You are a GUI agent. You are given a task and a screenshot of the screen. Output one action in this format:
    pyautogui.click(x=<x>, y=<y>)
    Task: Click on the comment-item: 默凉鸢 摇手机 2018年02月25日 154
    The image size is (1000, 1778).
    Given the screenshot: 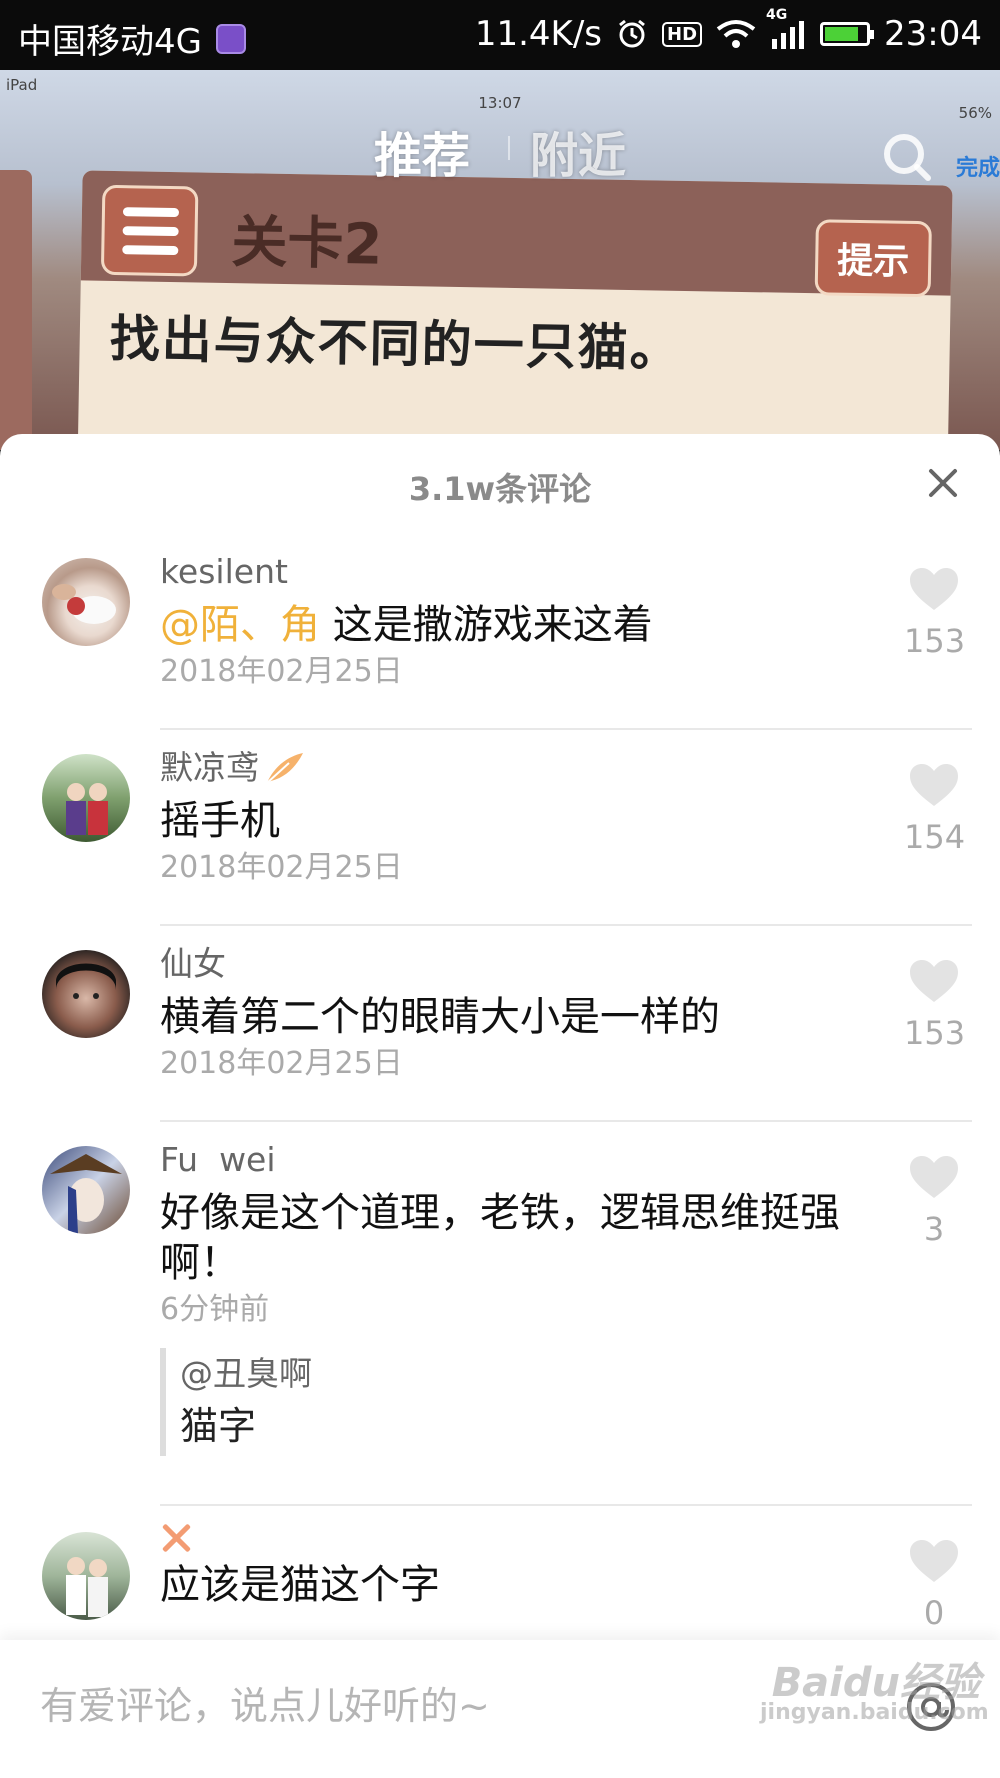 What is the action you would take?
    pyautogui.click(x=500, y=828)
    